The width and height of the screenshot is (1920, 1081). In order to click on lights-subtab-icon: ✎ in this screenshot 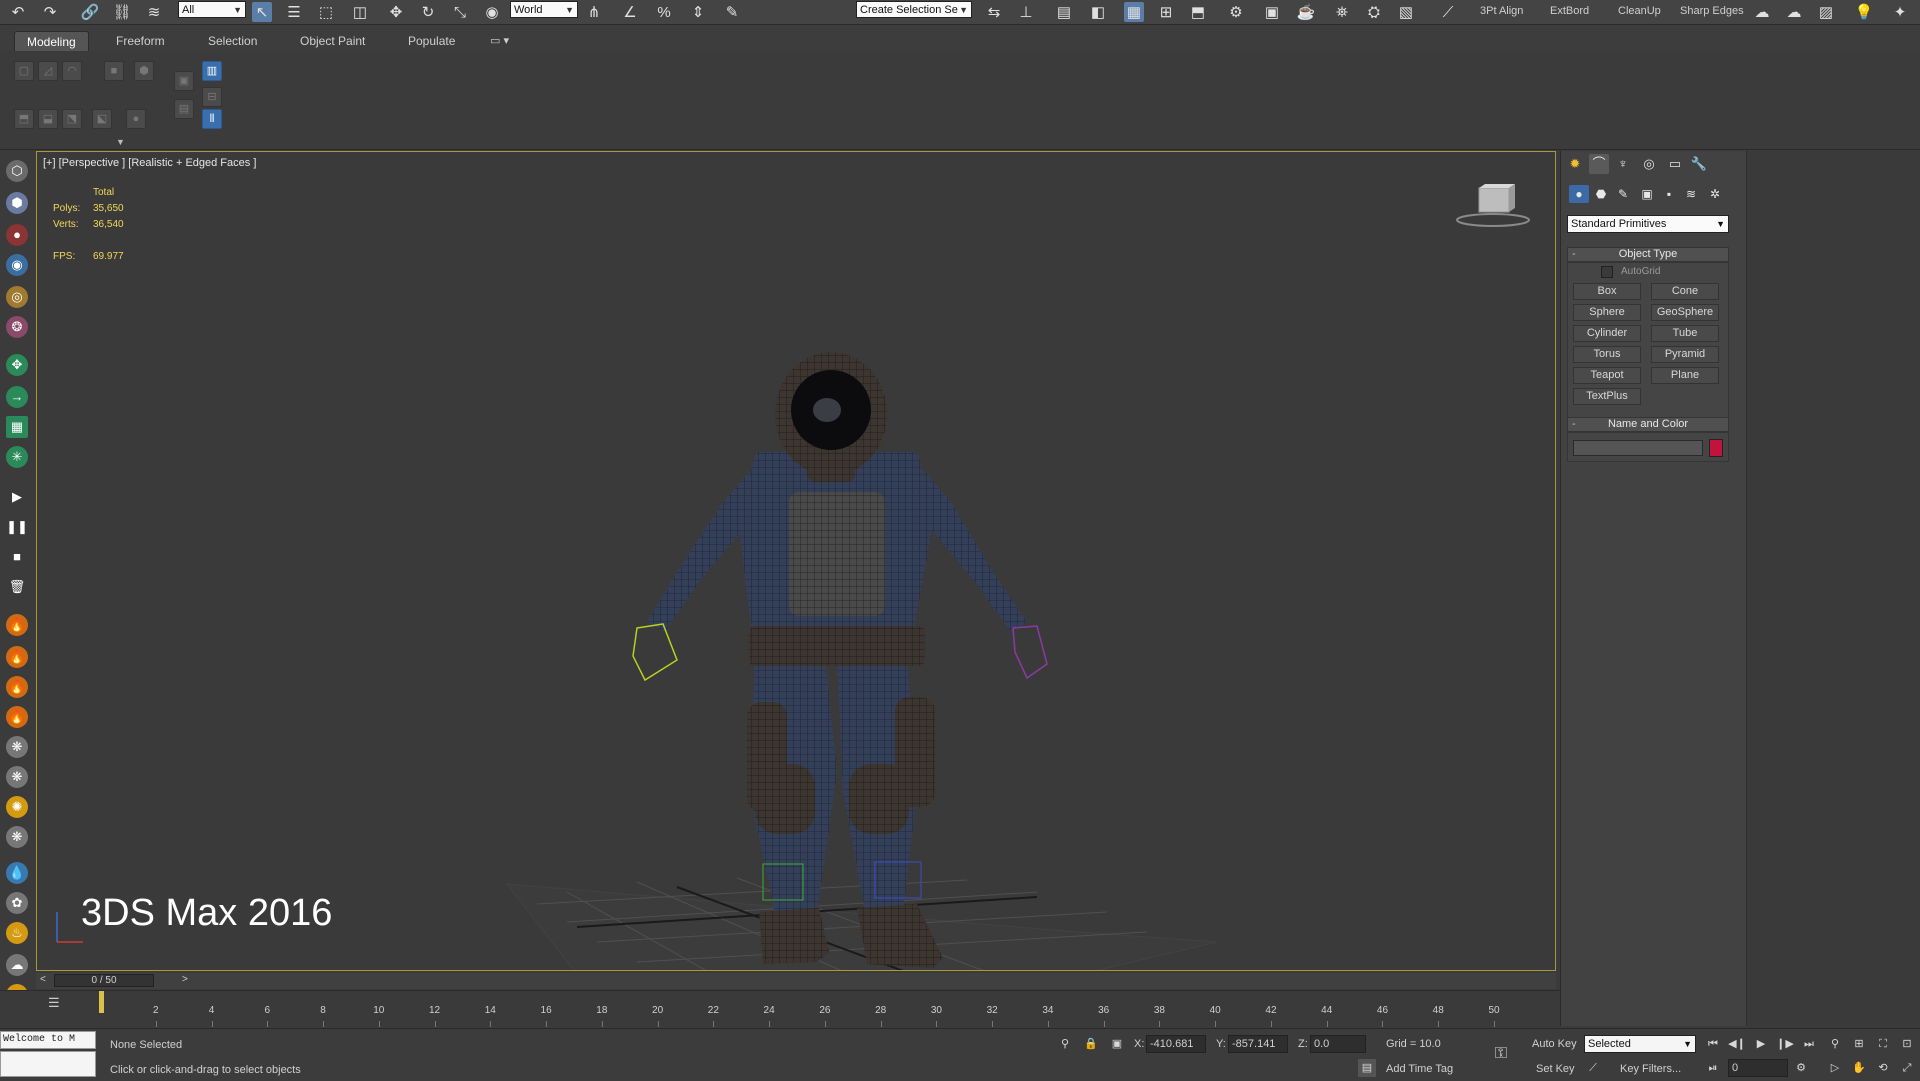, I will do `click(1623, 194)`.